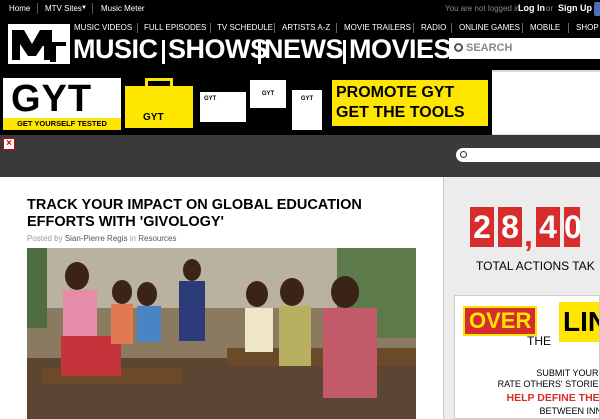 The image size is (600, 419). Describe the element at coordinates (62, 124) in the screenshot. I see `gyt-tagline: GET YOURSELF TESTED` at that location.